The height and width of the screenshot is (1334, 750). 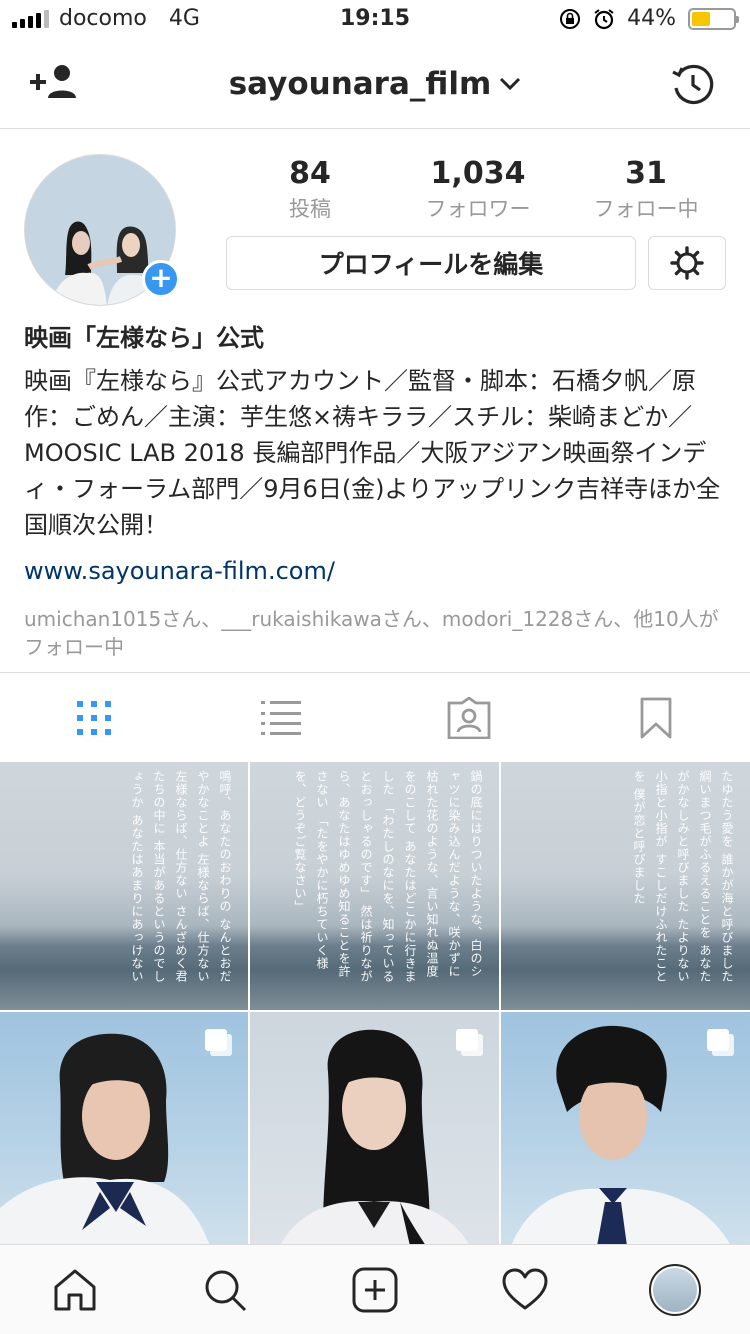 I want to click on list-icon, so click(x=281, y=717).